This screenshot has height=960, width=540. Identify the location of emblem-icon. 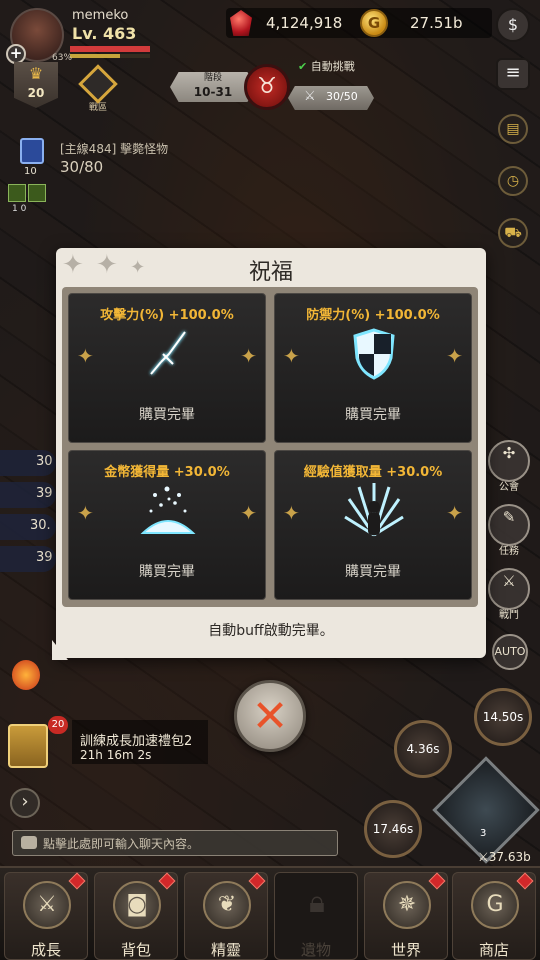
(98, 84).